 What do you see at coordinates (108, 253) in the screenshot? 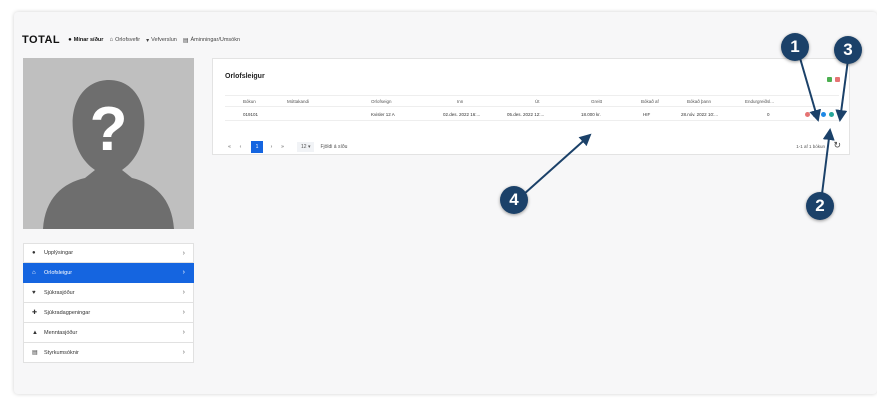
I see `sidebar-item-upplysingar: ● Upplýsingar ›` at bounding box center [108, 253].